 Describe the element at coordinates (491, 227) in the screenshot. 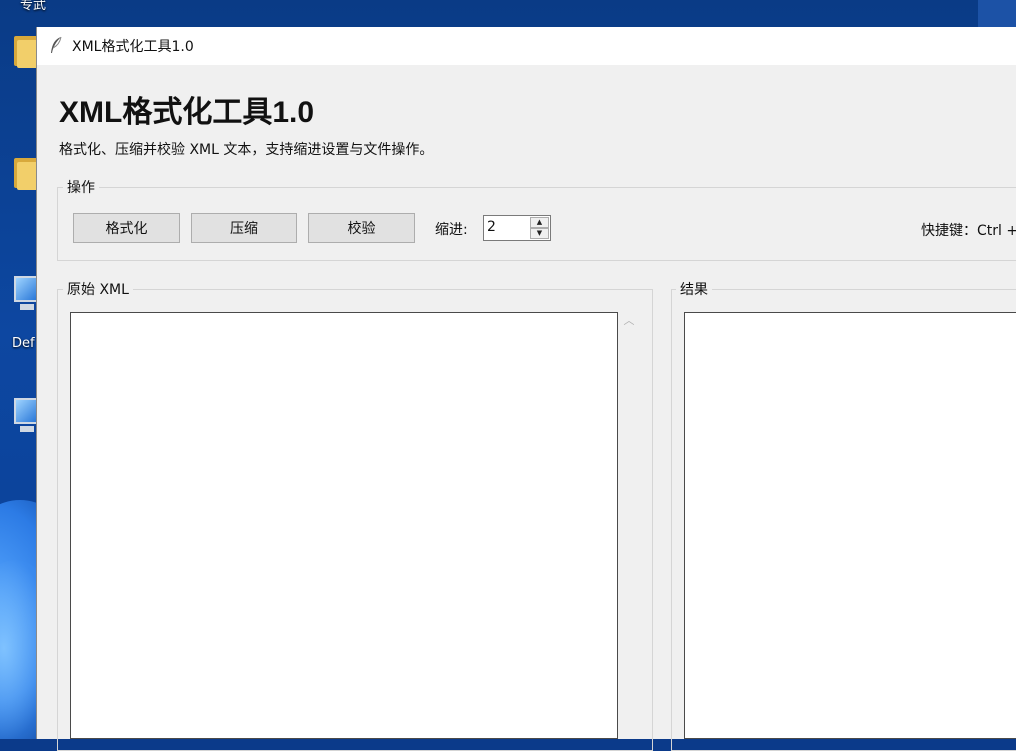

I see `indent-value: 2` at that location.